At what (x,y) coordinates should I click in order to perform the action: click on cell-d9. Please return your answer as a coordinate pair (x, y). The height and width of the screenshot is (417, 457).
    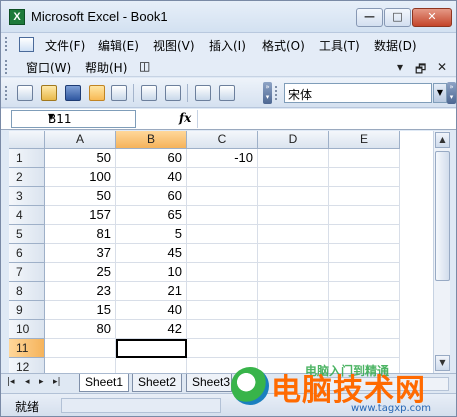
    Looking at the image, I should click on (293, 310).